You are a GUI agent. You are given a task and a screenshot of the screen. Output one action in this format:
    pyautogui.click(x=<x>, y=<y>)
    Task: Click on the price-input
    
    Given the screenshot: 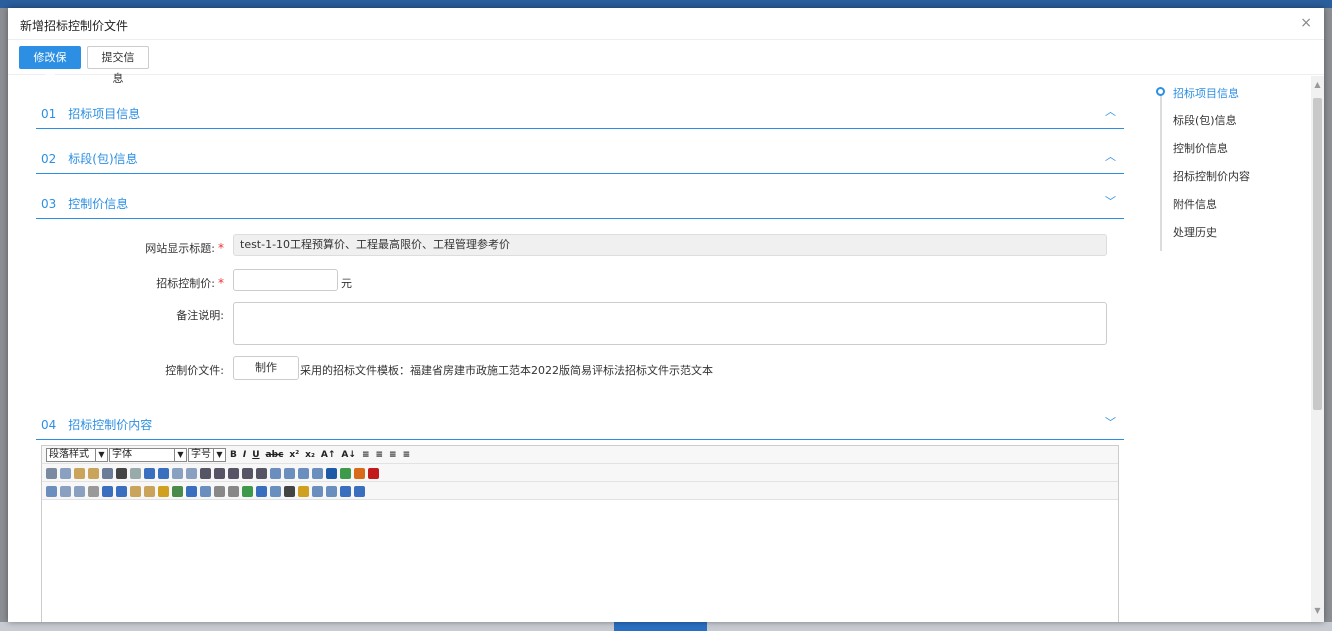 What is the action you would take?
    pyautogui.click(x=285, y=280)
    